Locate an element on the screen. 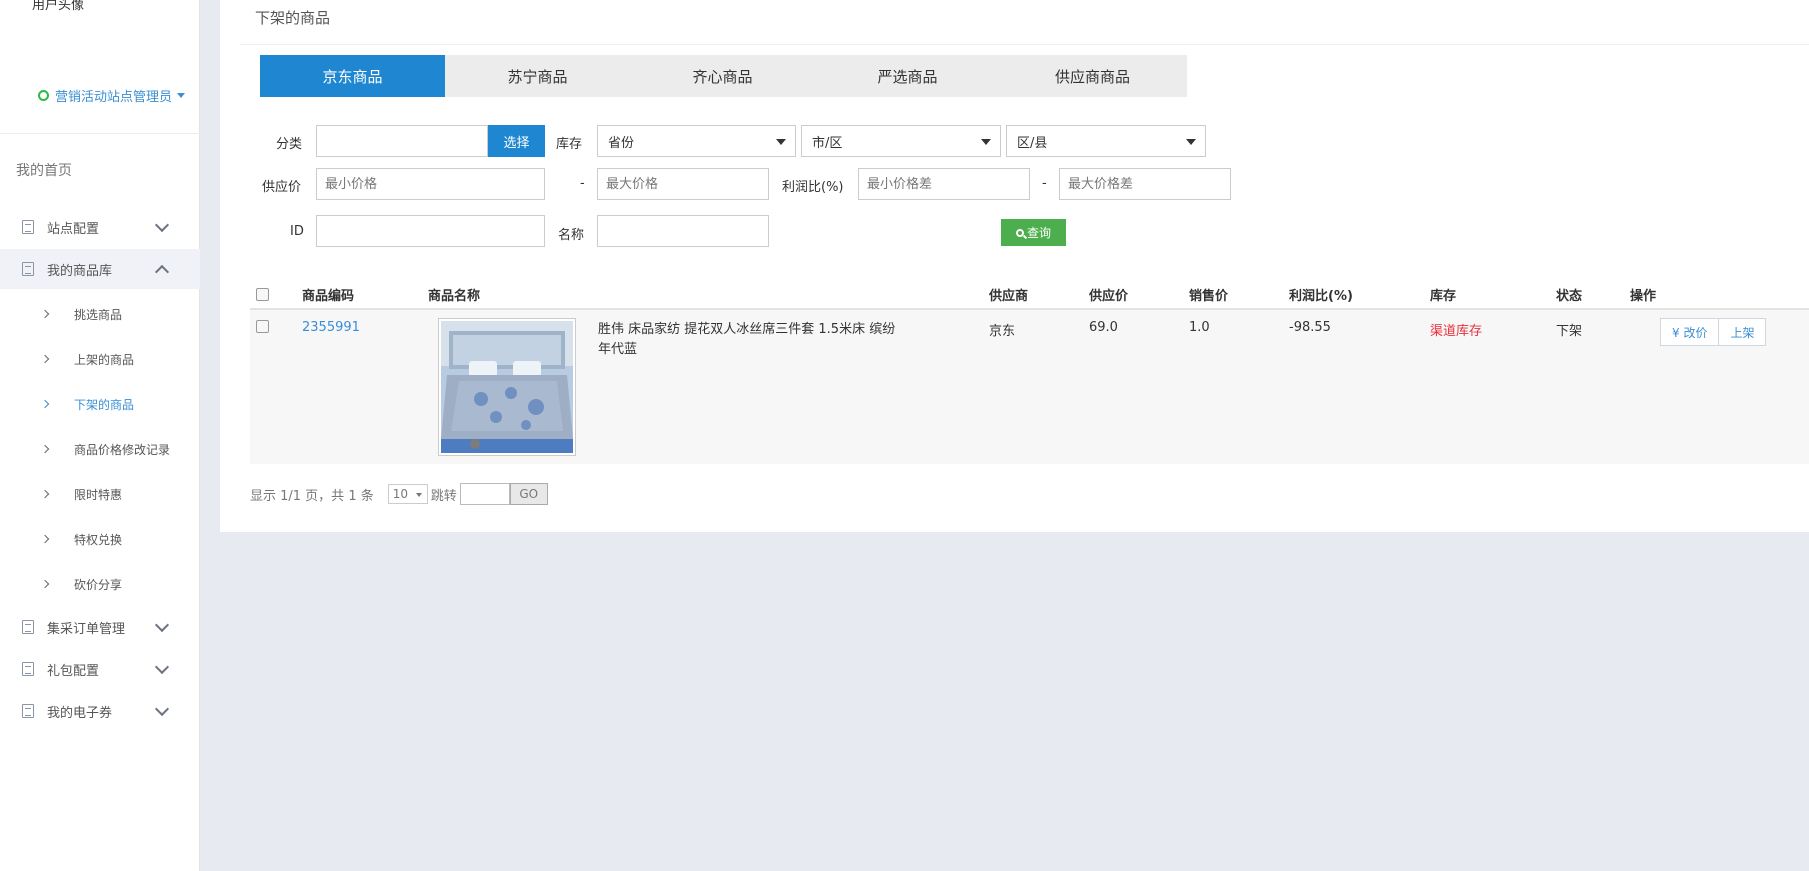  min-price-input is located at coordinates (430, 184).